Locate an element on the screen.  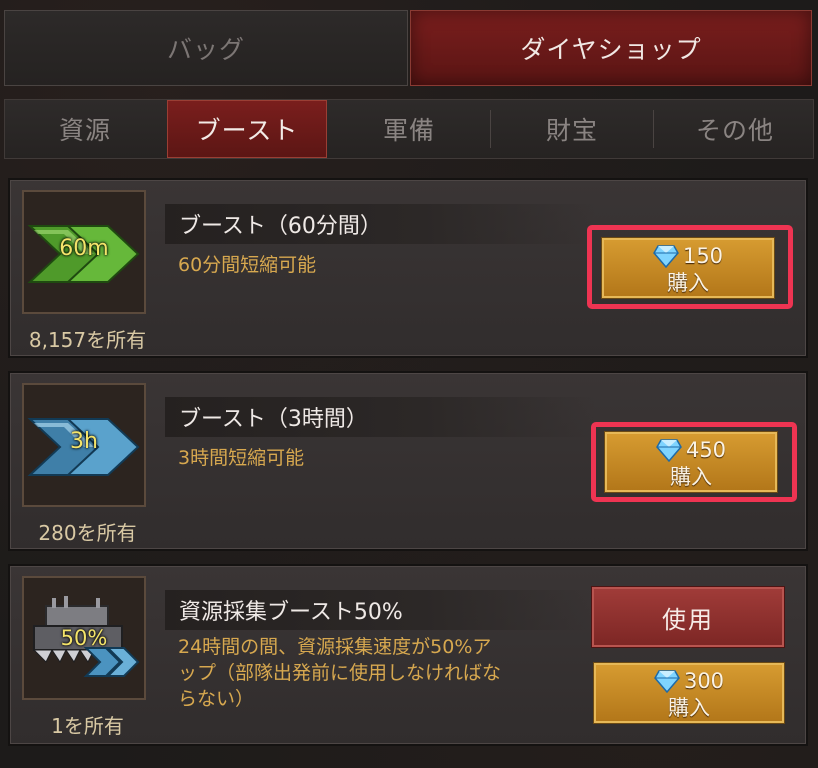
buy-button: 450 購入 is located at coordinates (691, 462).